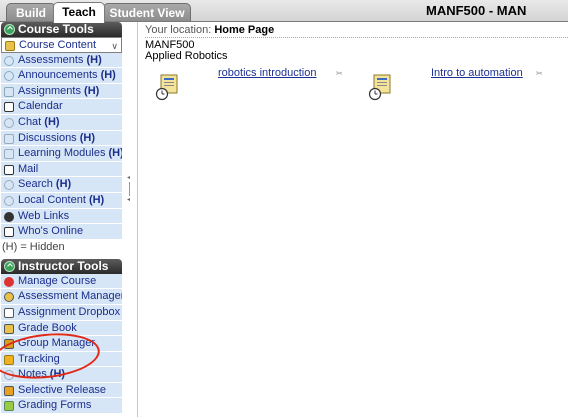 The width and height of the screenshot is (568, 417). I want to click on mail-icon, so click(9, 169).